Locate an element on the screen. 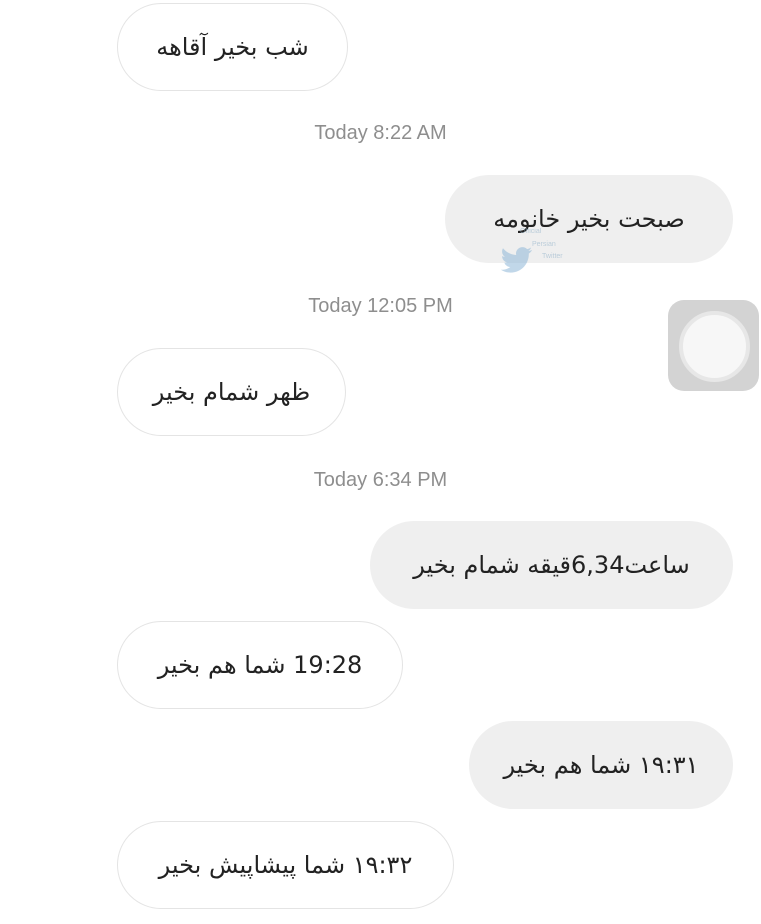 The height and width of the screenshot is (924, 761). message-text: ۱۹:۳۱ شما هم بخیر is located at coordinates (601, 765).